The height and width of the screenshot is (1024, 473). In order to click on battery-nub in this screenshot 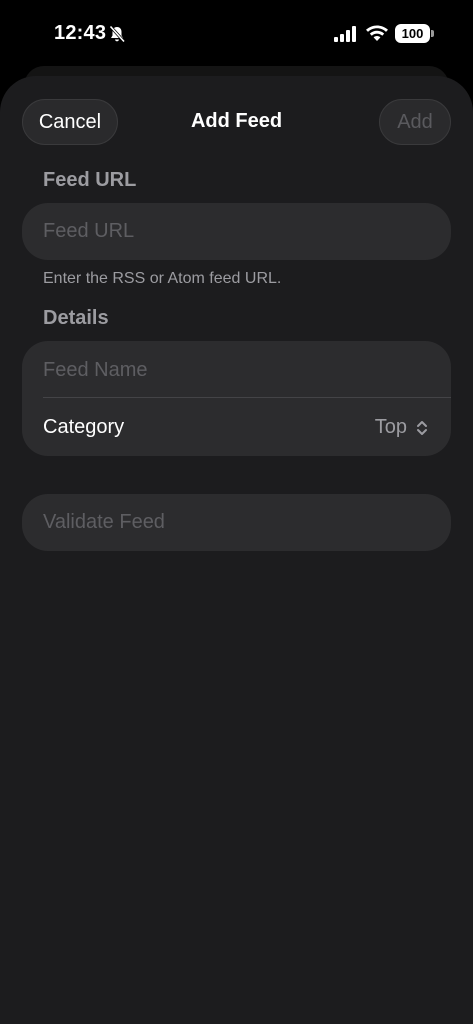, I will do `click(432, 33)`.